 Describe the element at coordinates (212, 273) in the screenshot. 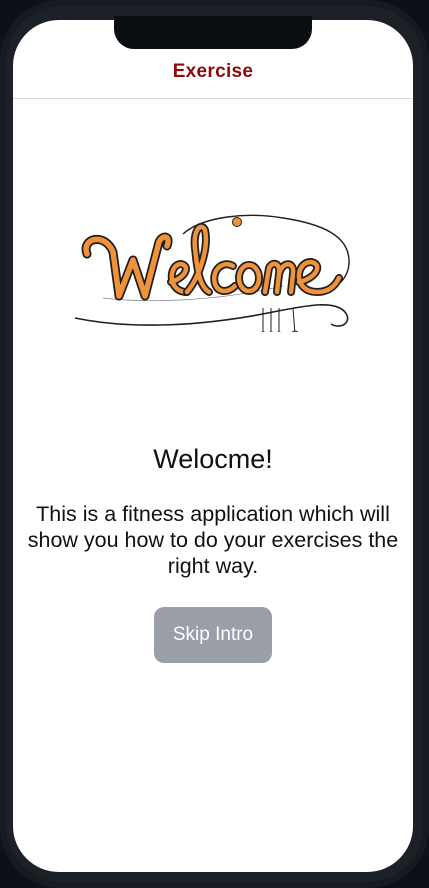

I see `welcome-script-logo` at that location.